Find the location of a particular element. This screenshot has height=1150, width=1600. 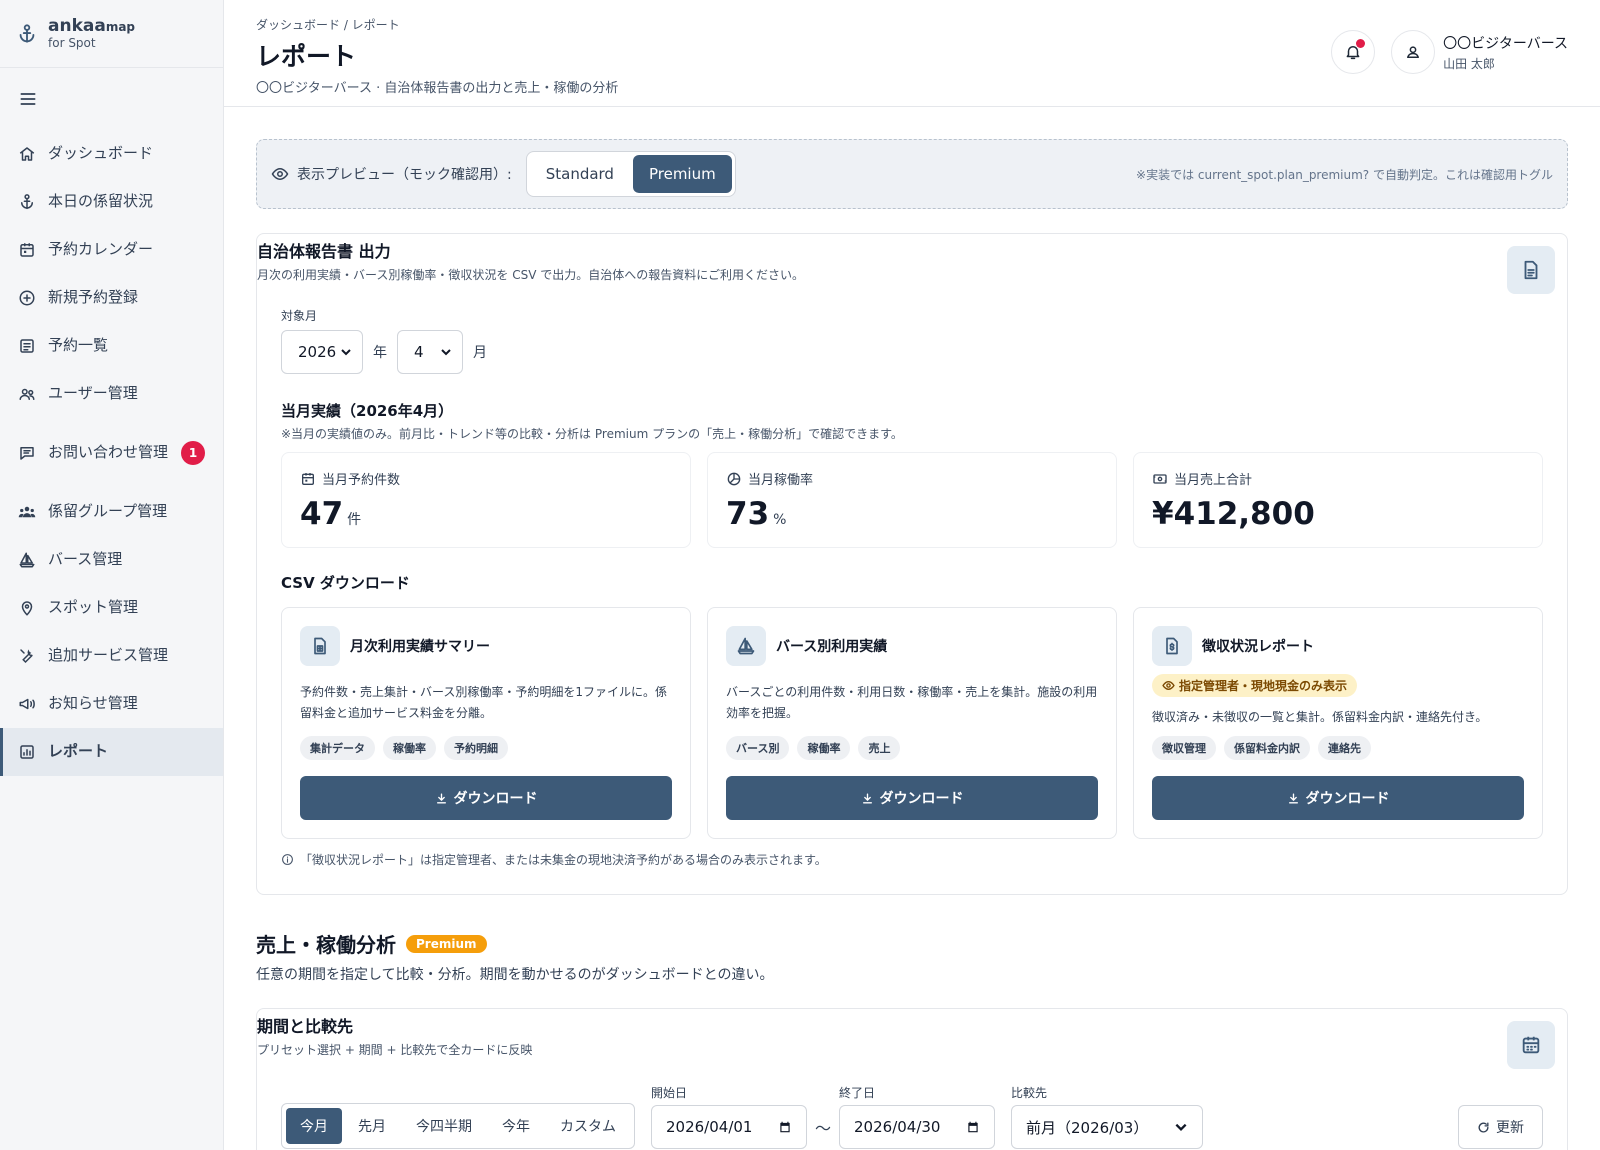

year-unit: 年 is located at coordinates (380, 353).